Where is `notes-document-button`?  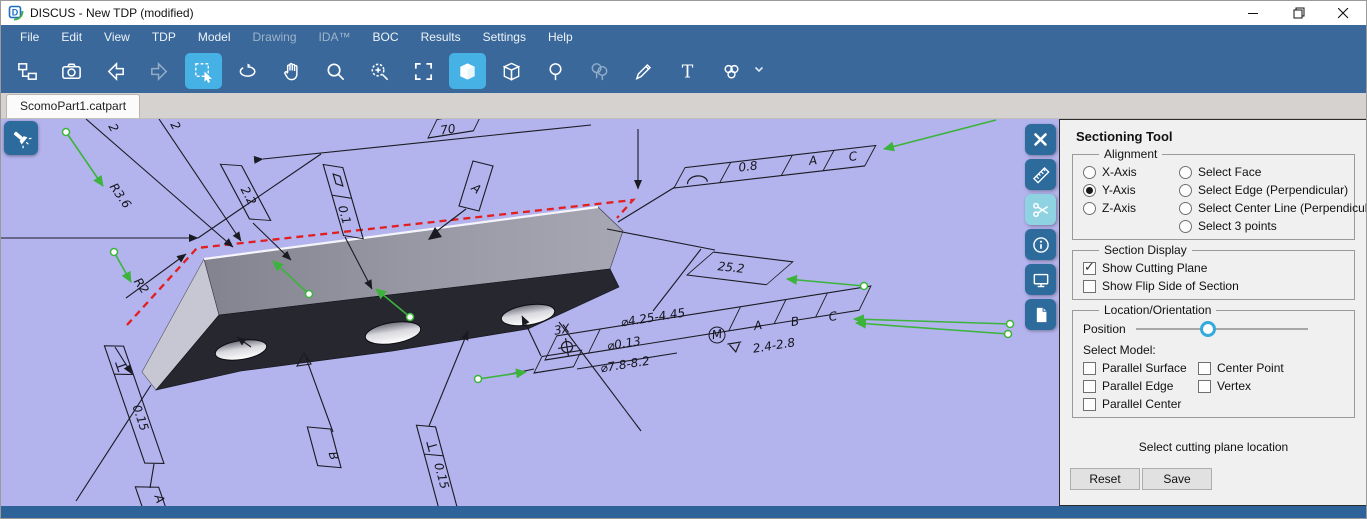
notes-document-button is located at coordinates (1040, 314).